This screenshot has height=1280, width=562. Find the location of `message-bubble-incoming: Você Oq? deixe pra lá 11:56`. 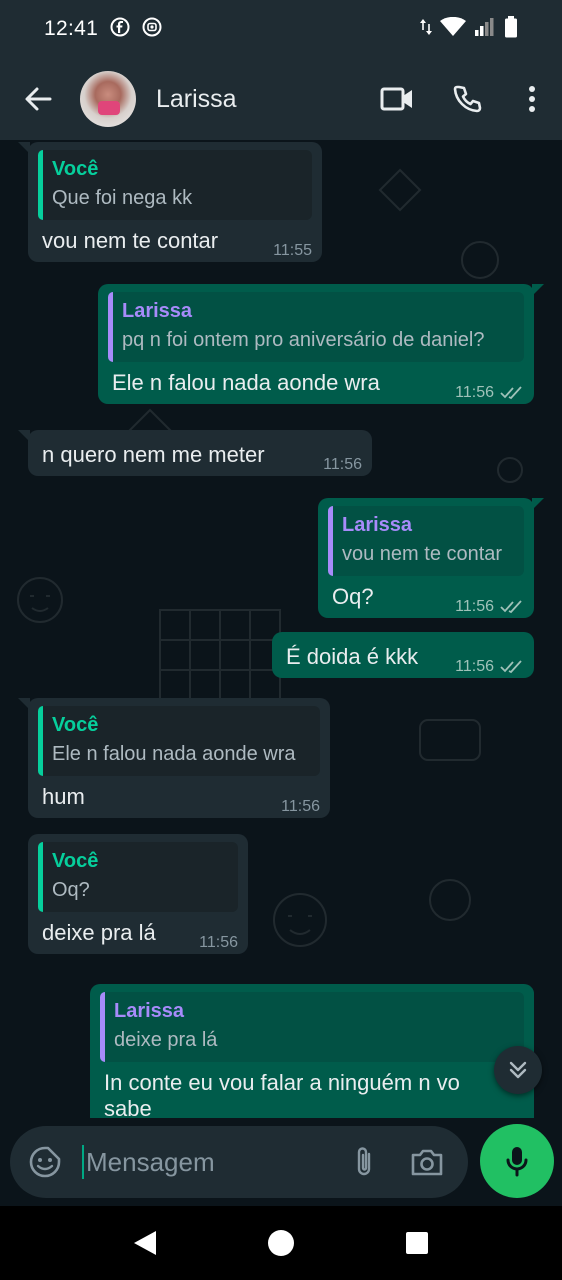

message-bubble-incoming: Você Oq? deixe pra lá 11:56 is located at coordinates (138, 894).